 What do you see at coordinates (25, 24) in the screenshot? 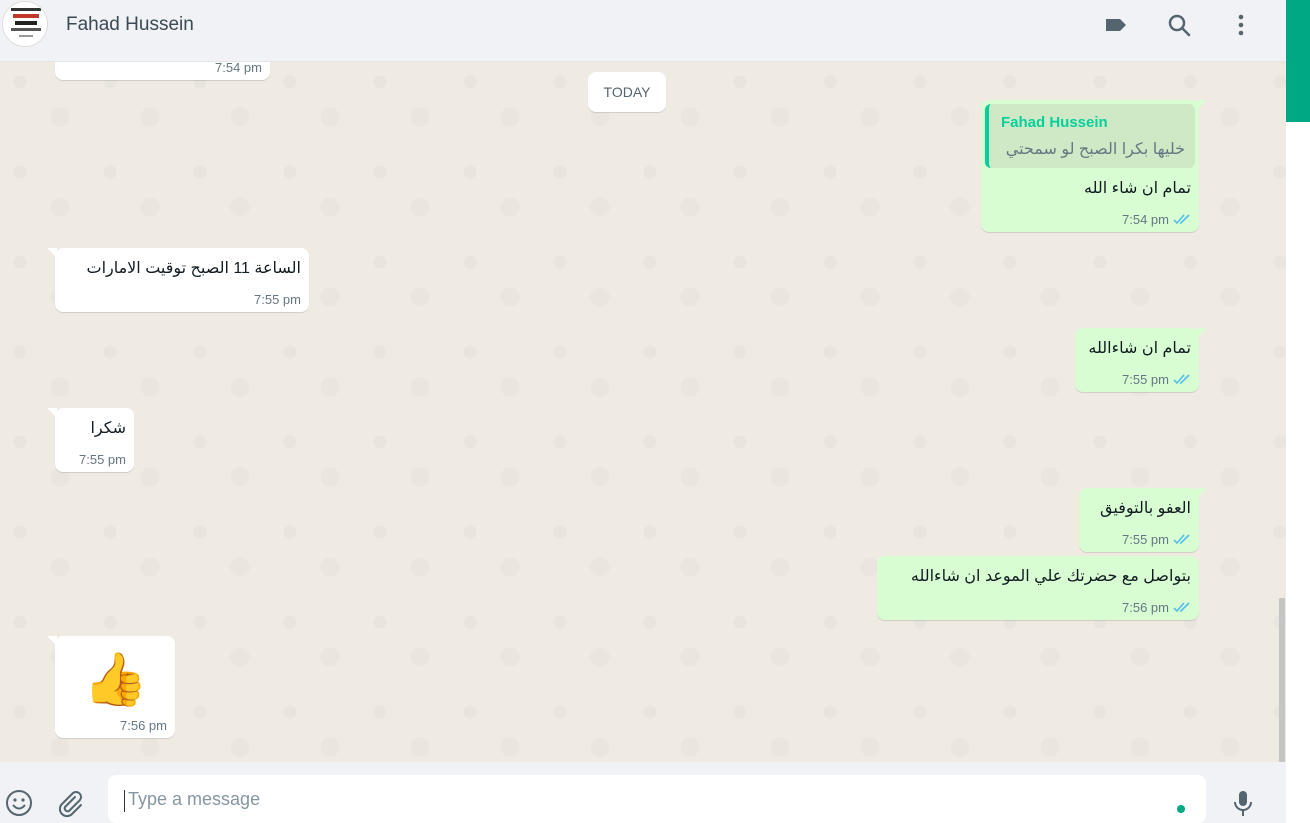
I see `contact-avatar` at bounding box center [25, 24].